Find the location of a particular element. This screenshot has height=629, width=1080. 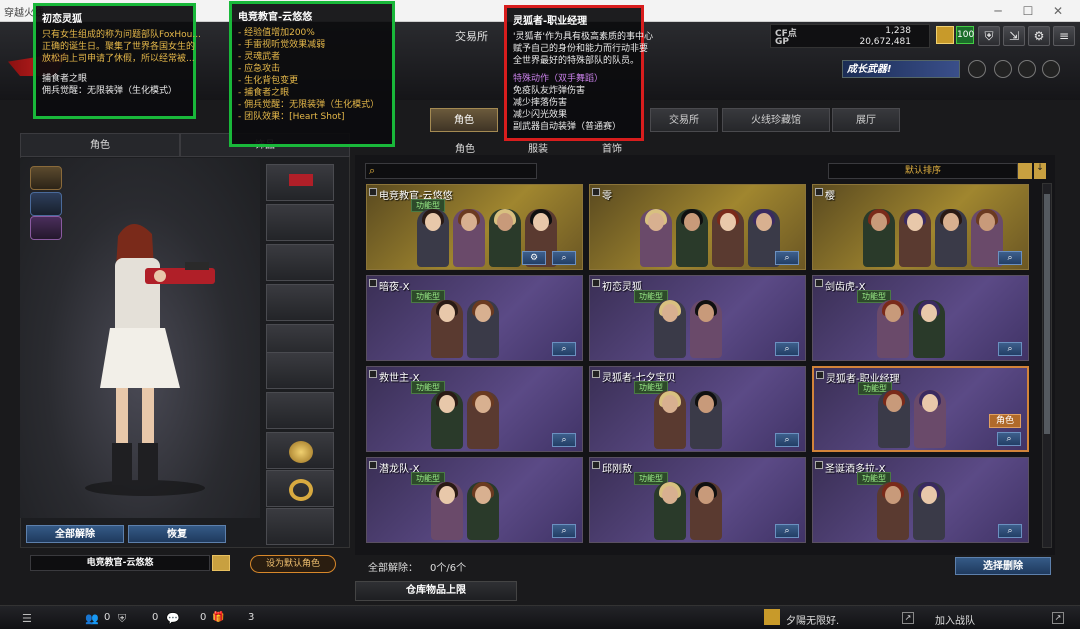

expand-icon: ↗ is located at coordinates (908, 618).